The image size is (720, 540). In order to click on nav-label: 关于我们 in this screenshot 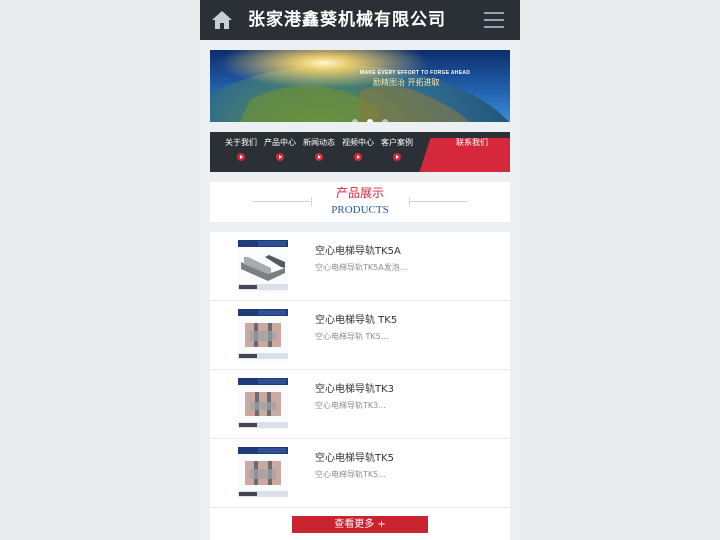, I will do `click(241, 142)`.